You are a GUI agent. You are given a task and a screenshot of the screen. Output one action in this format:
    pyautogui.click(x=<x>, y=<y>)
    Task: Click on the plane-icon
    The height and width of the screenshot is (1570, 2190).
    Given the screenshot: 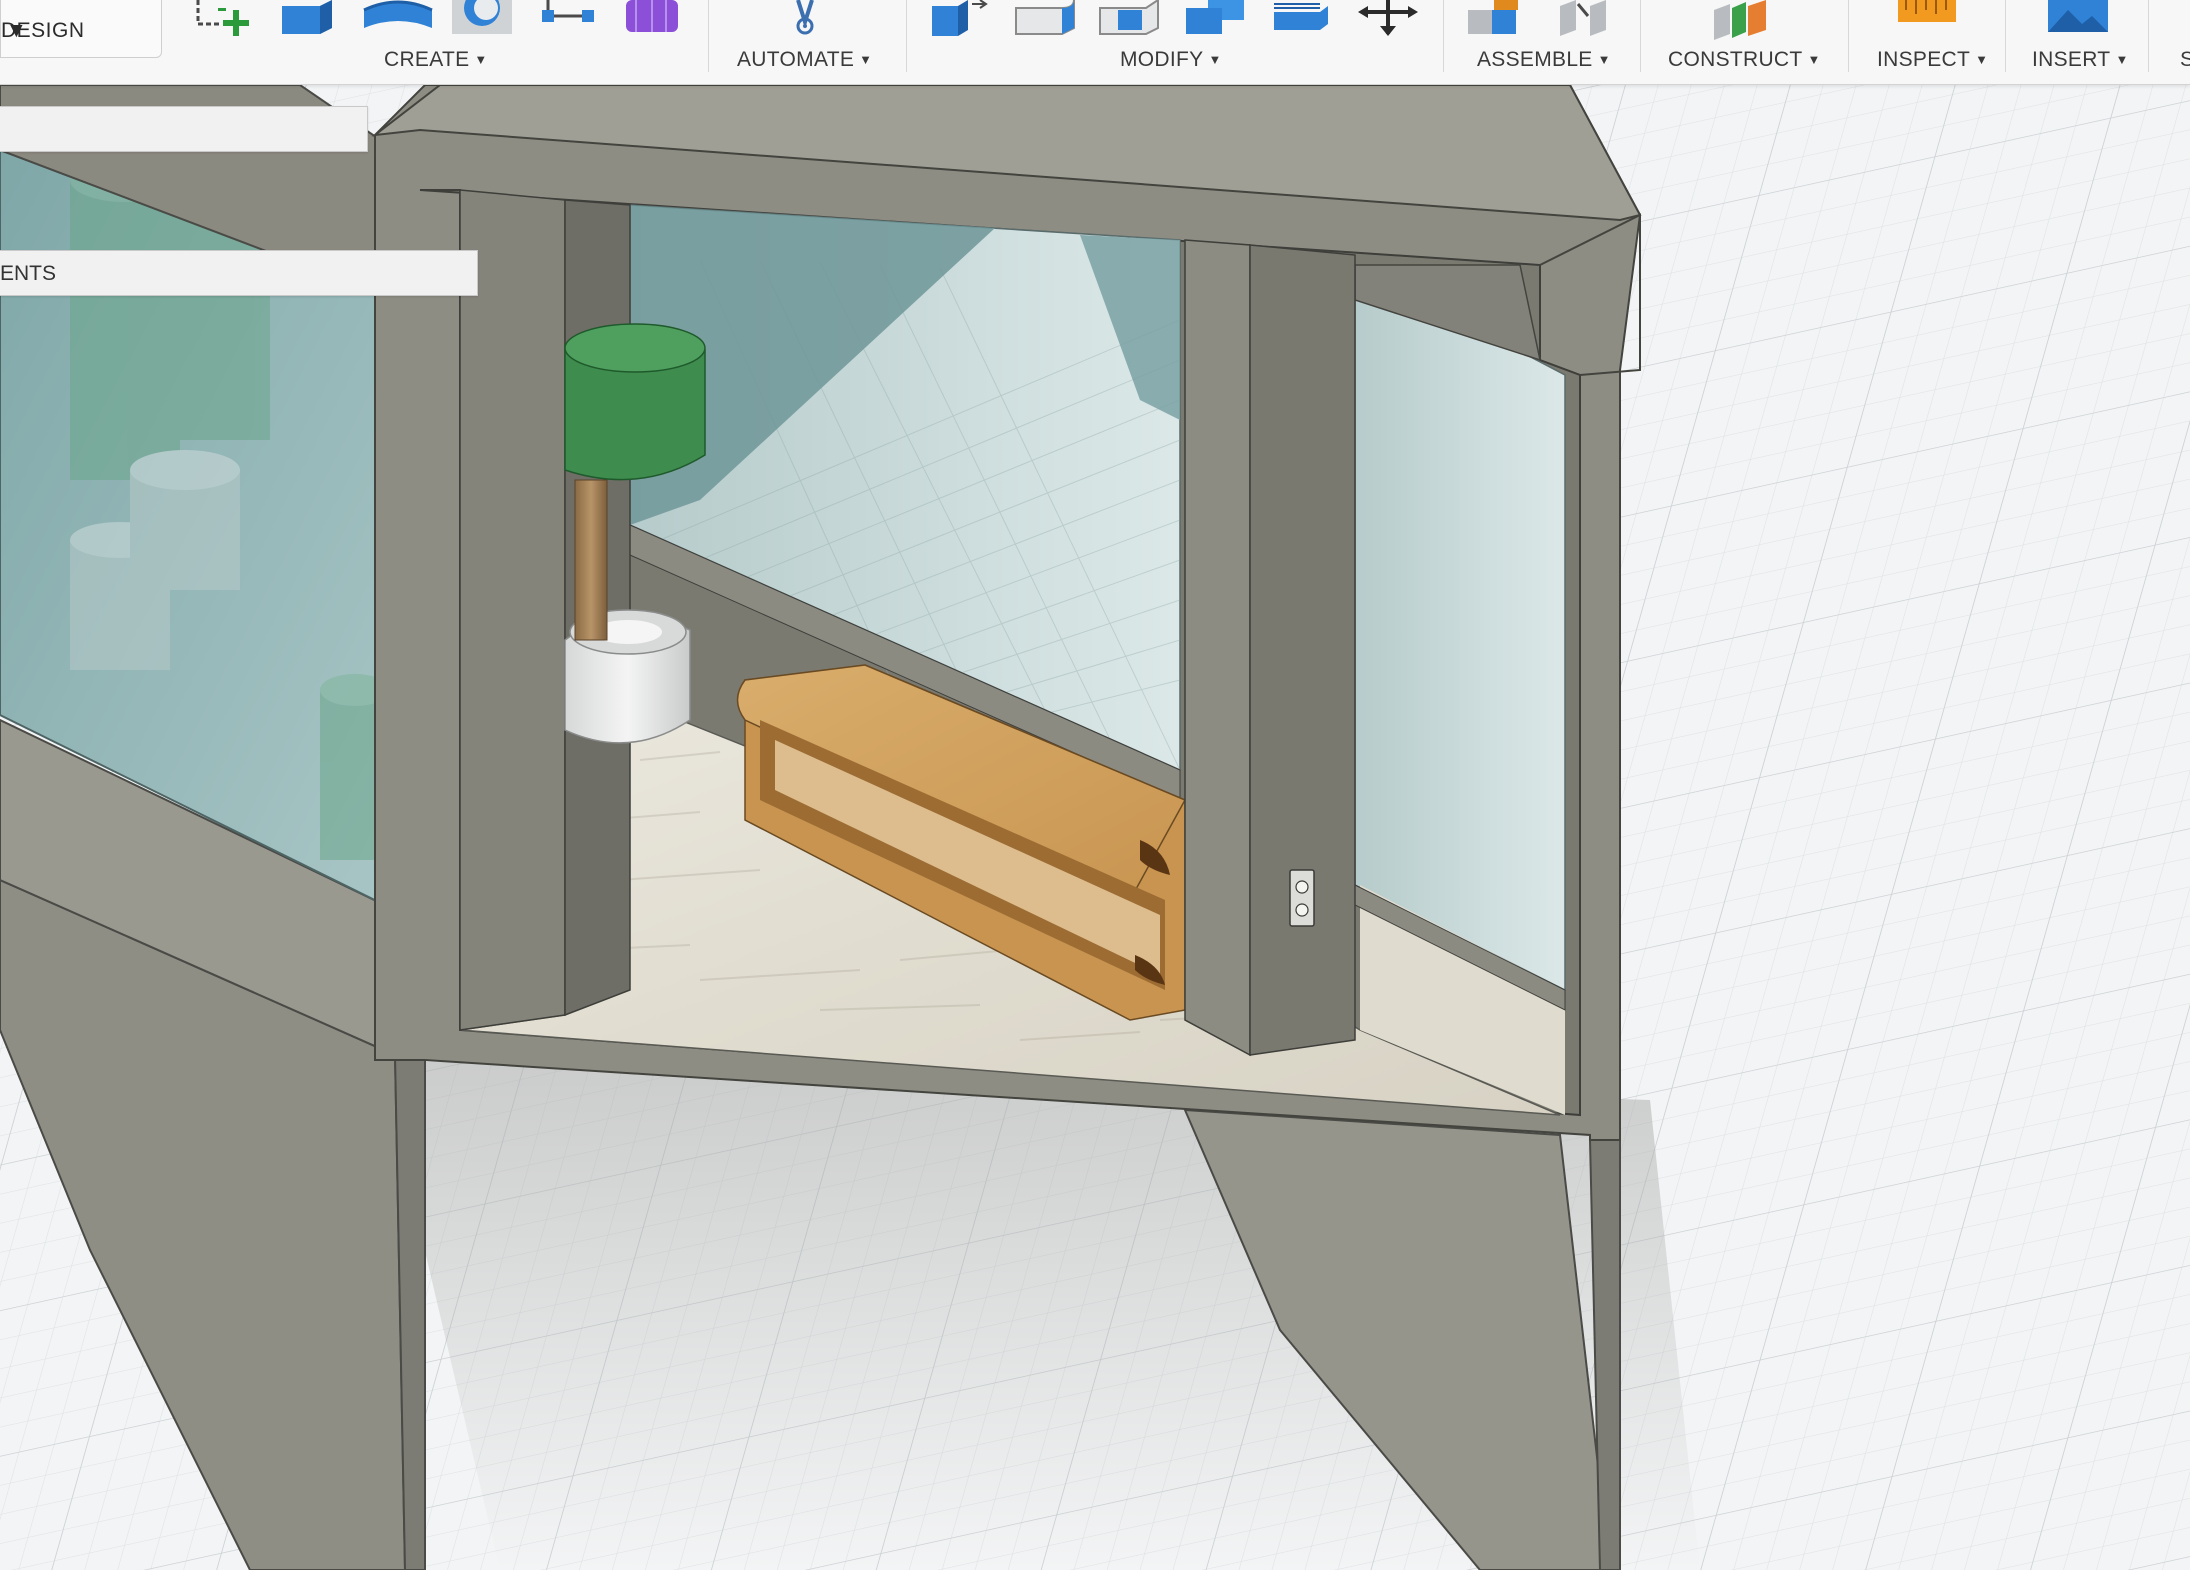 What is the action you would take?
    pyautogui.click(x=1742, y=20)
    